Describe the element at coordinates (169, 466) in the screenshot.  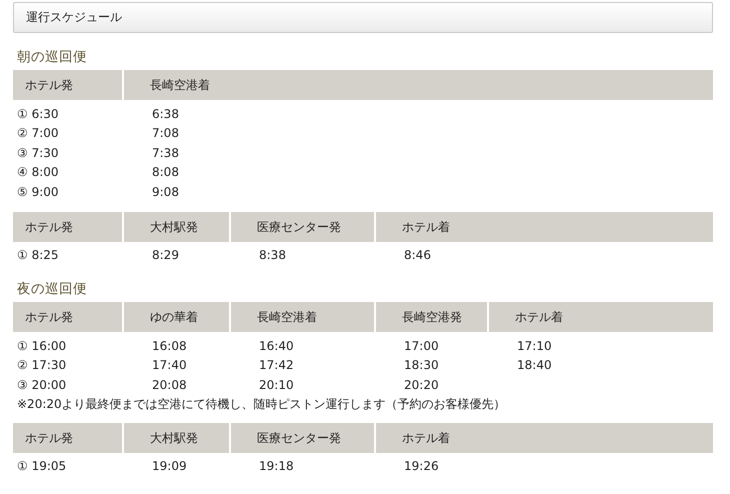
I see `table-cell: 19:09` at that location.